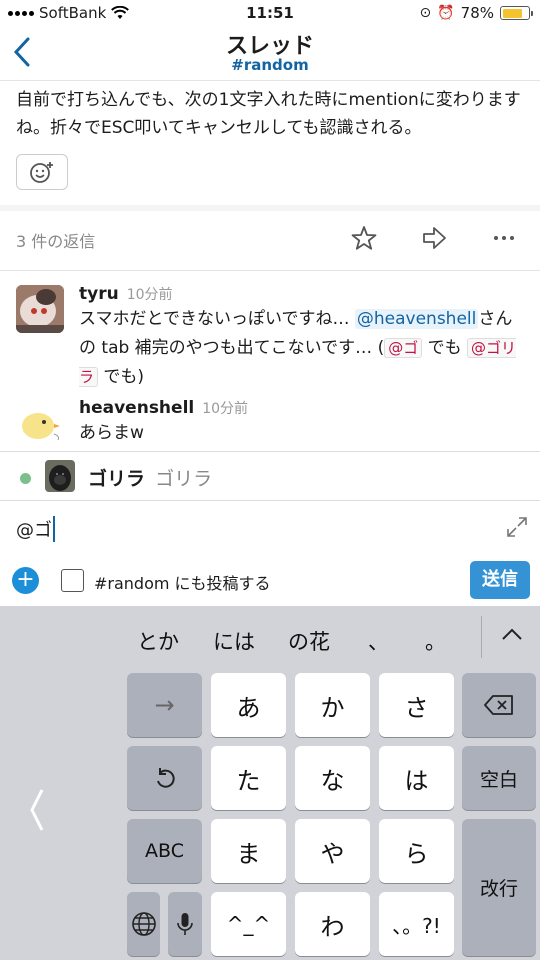 The image size is (540, 960). I want to click on keyboard-left-arrow, so click(37, 815).